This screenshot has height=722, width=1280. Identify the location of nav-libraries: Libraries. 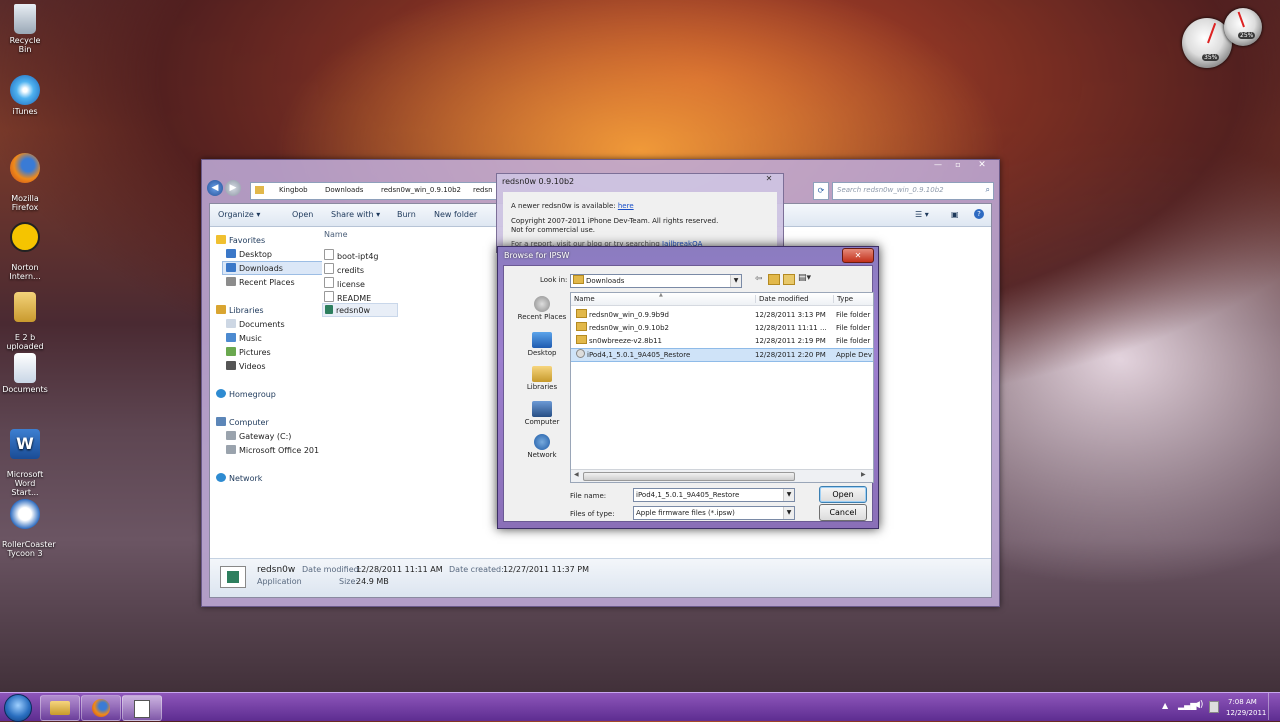
(240, 310).